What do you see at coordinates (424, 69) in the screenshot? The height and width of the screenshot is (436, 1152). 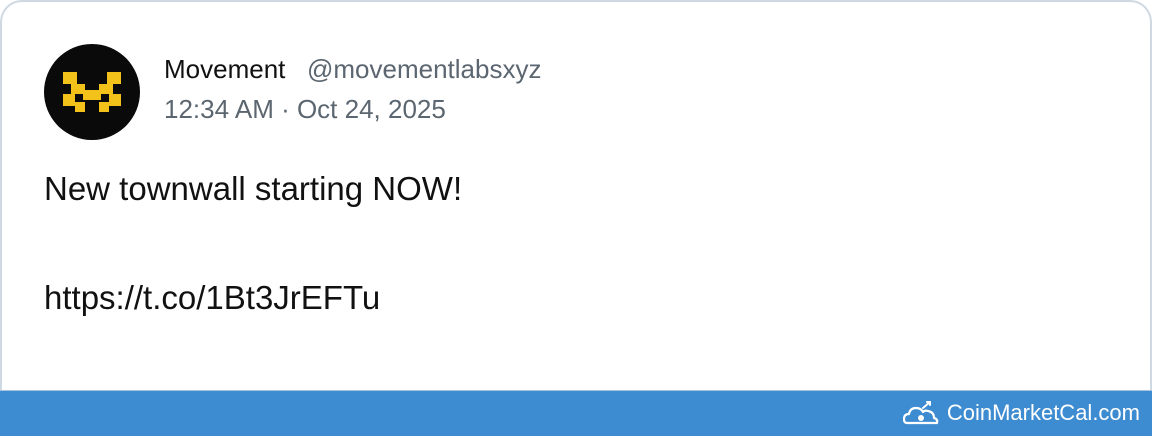 I see `author-handle: @movementlabsxyz` at bounding box center [424, 69].